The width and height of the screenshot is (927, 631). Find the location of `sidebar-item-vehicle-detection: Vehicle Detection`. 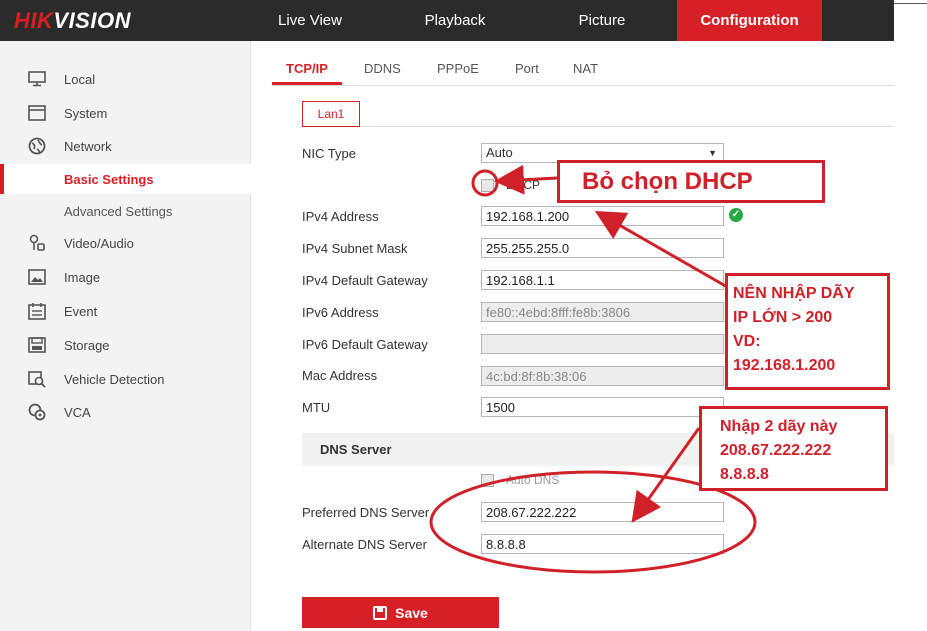

sidebar-item-vehicle-detection: Vehicle Detection is located at coordinates (125, 379).